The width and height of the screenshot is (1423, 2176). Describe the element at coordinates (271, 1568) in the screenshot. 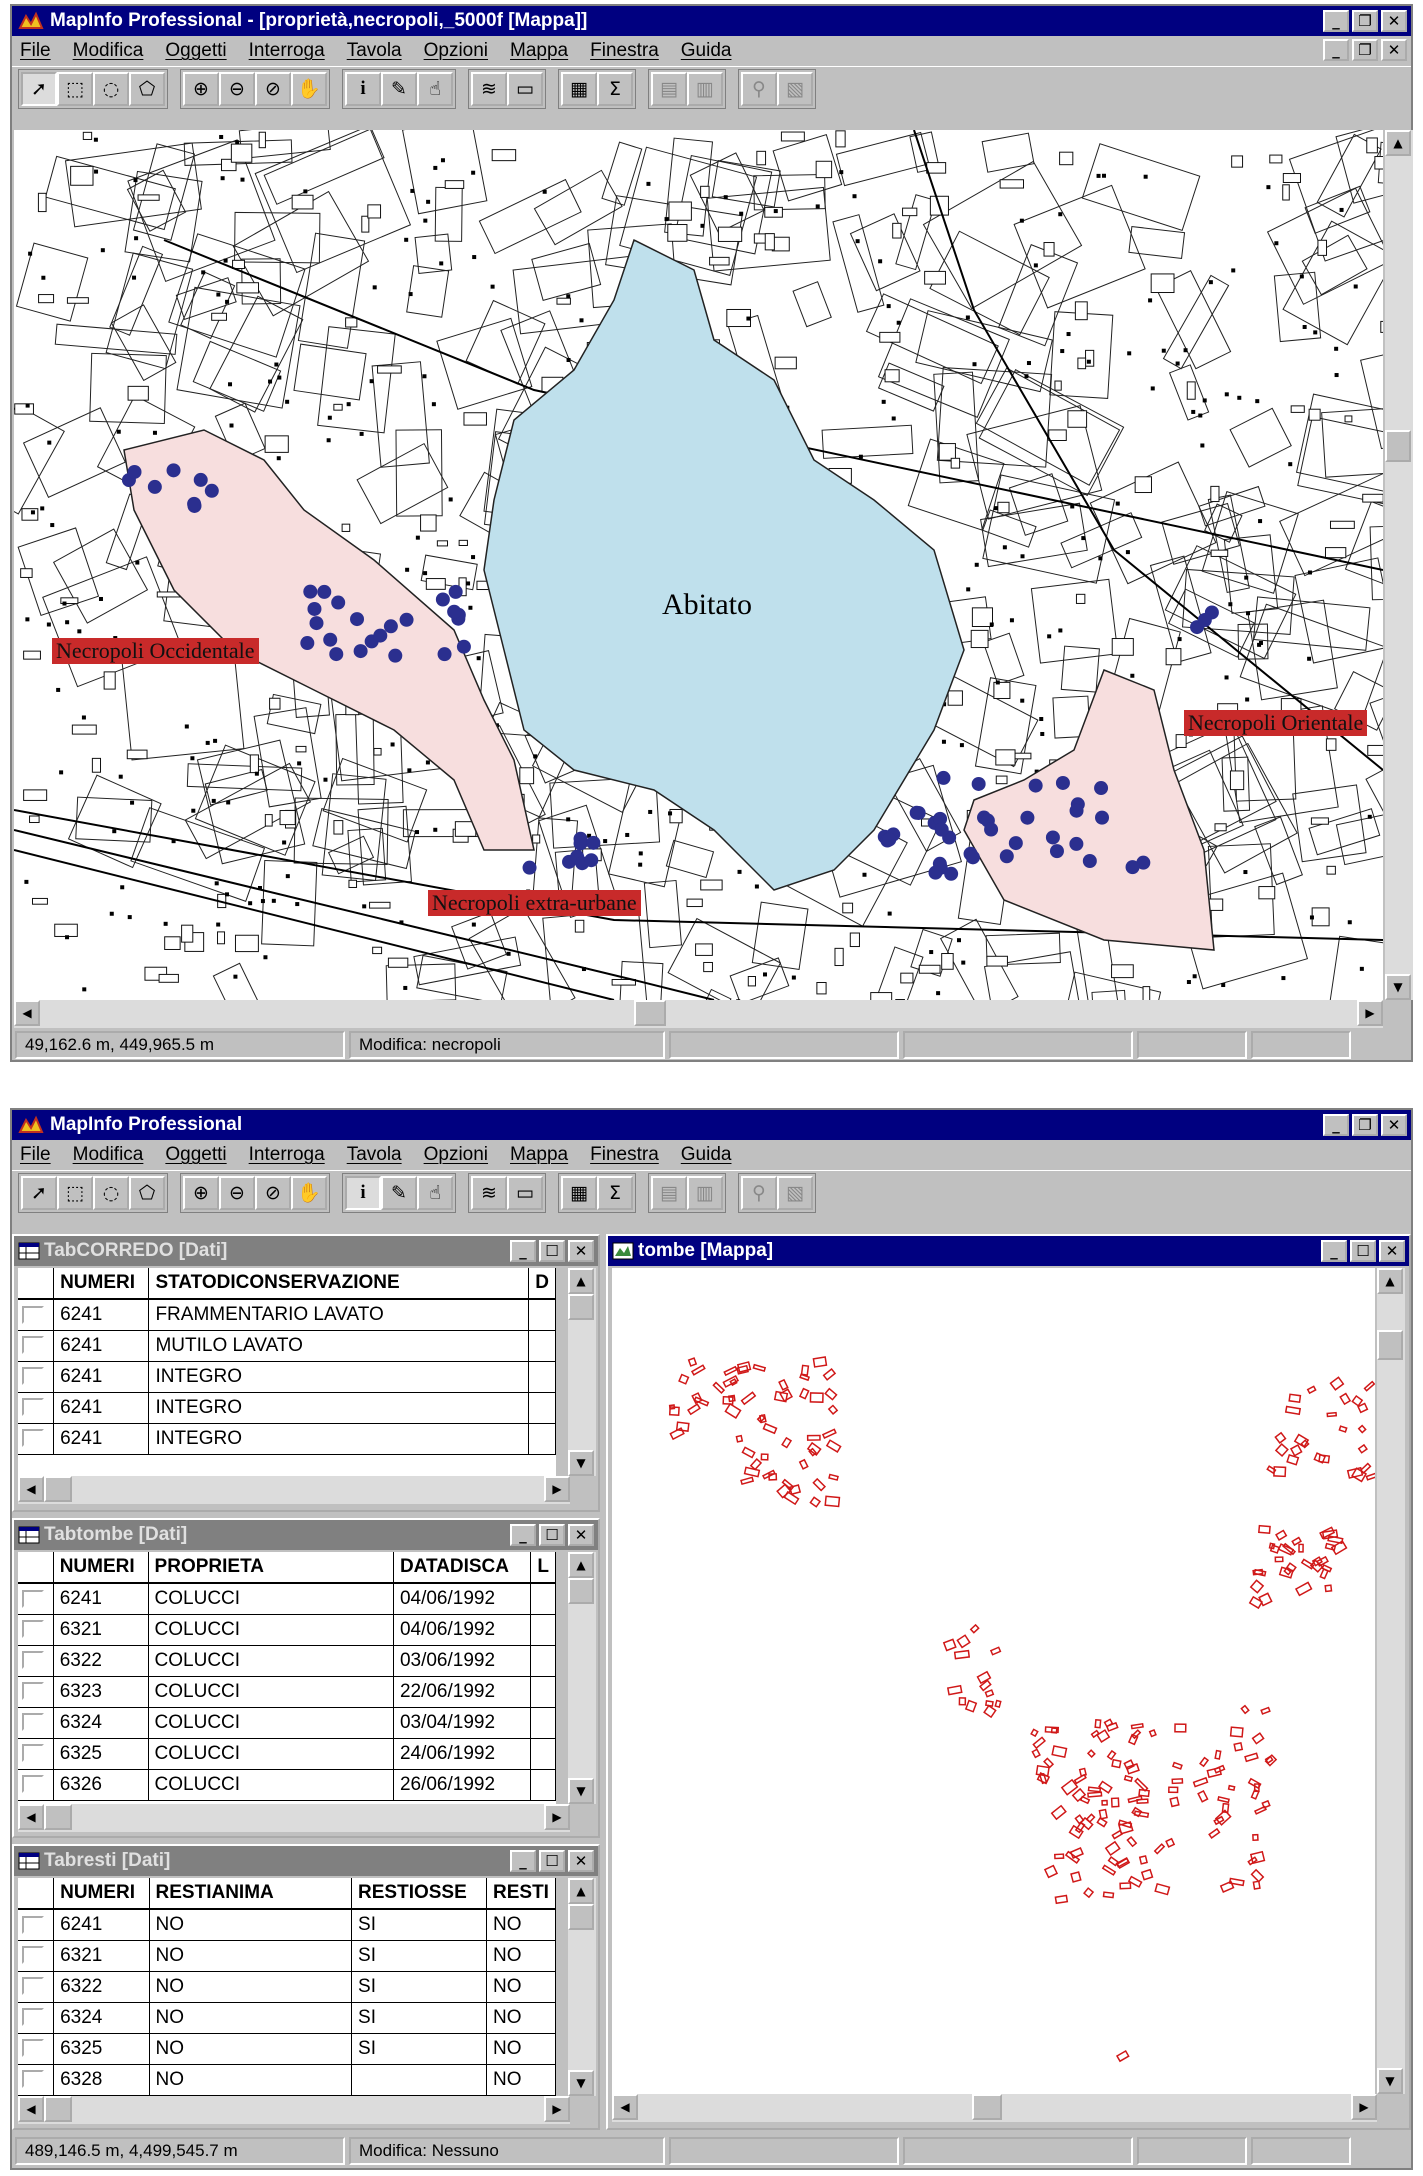

I see `column-header-proprieta: PROPRIETA` at that location.